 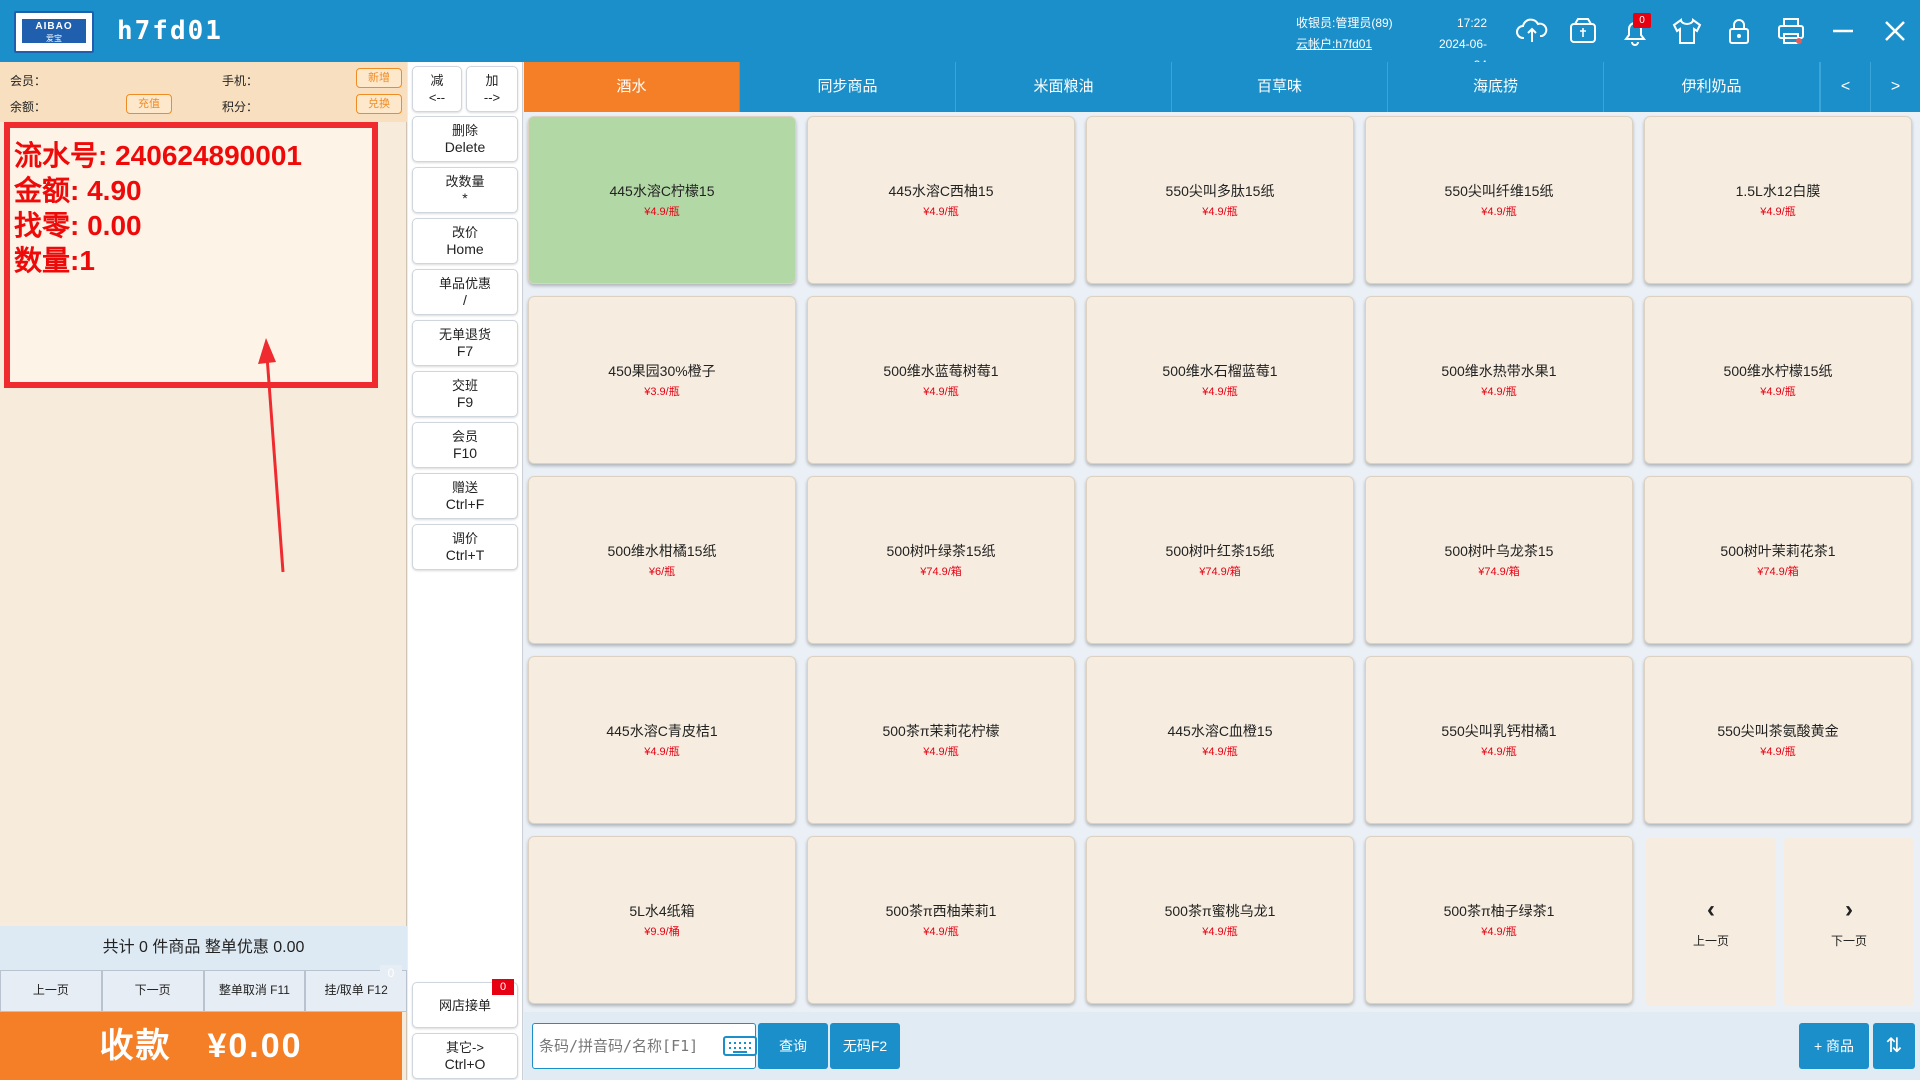 What do you see at coordinates (941, 920) in the screenshot?
I see `product-card: 500茶π西柚茉莉1 ¥4.9/瓶` at bounding box center [941, 920].